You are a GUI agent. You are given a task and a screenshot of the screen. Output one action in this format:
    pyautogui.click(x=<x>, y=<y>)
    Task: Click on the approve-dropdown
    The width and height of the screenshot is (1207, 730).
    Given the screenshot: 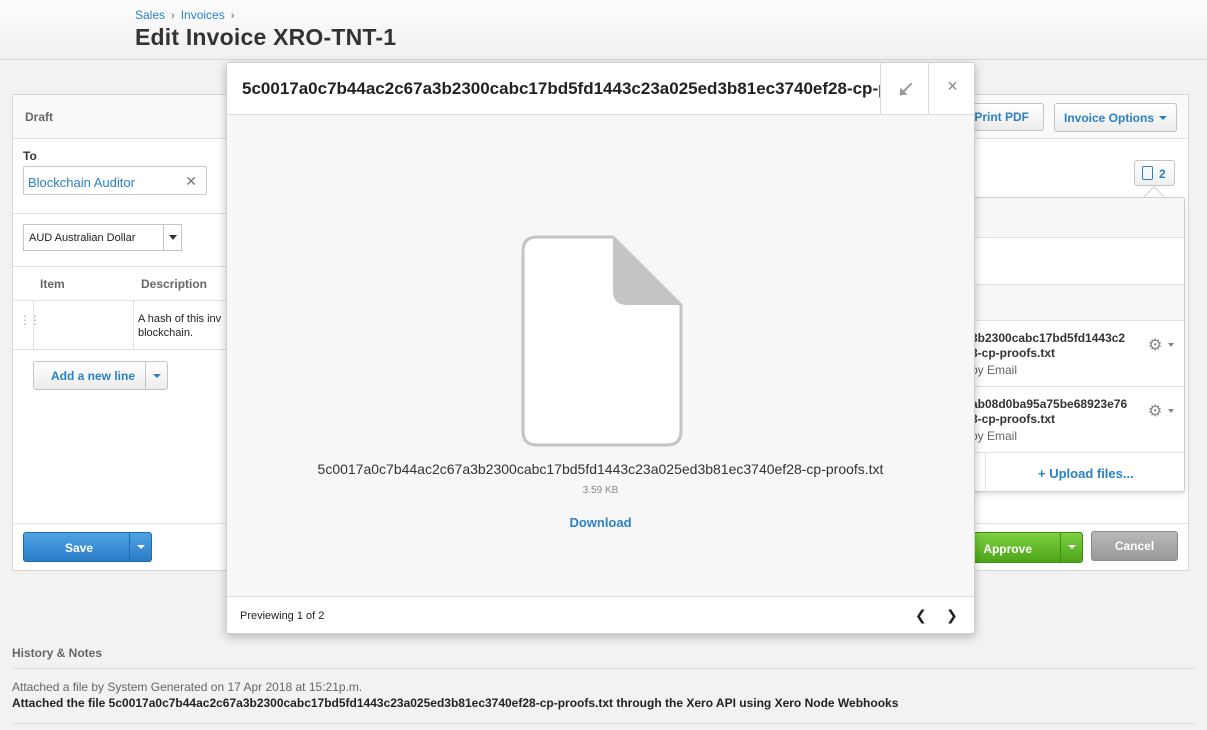 What is the action you would take?
    pyautogui.click(x=1071, y=547)
    